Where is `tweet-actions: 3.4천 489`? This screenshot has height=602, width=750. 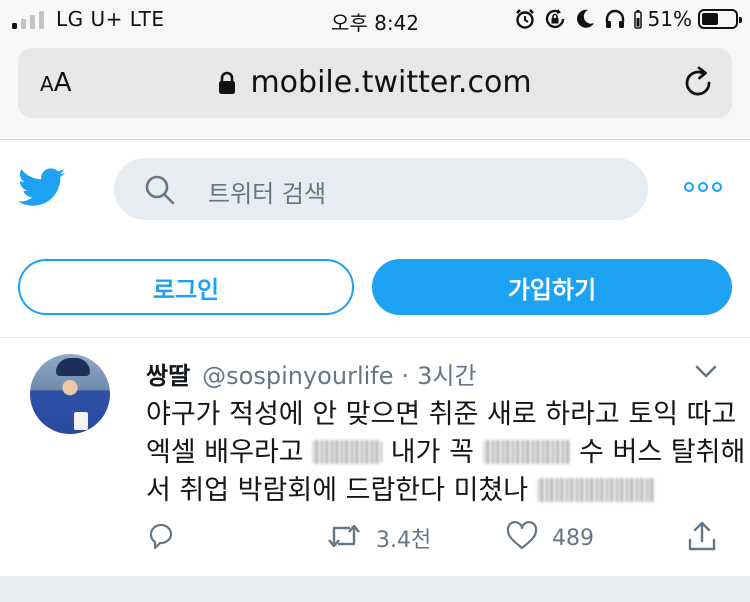 tweet-actions: 3.4천 489 is located at coordinates (436, 538).